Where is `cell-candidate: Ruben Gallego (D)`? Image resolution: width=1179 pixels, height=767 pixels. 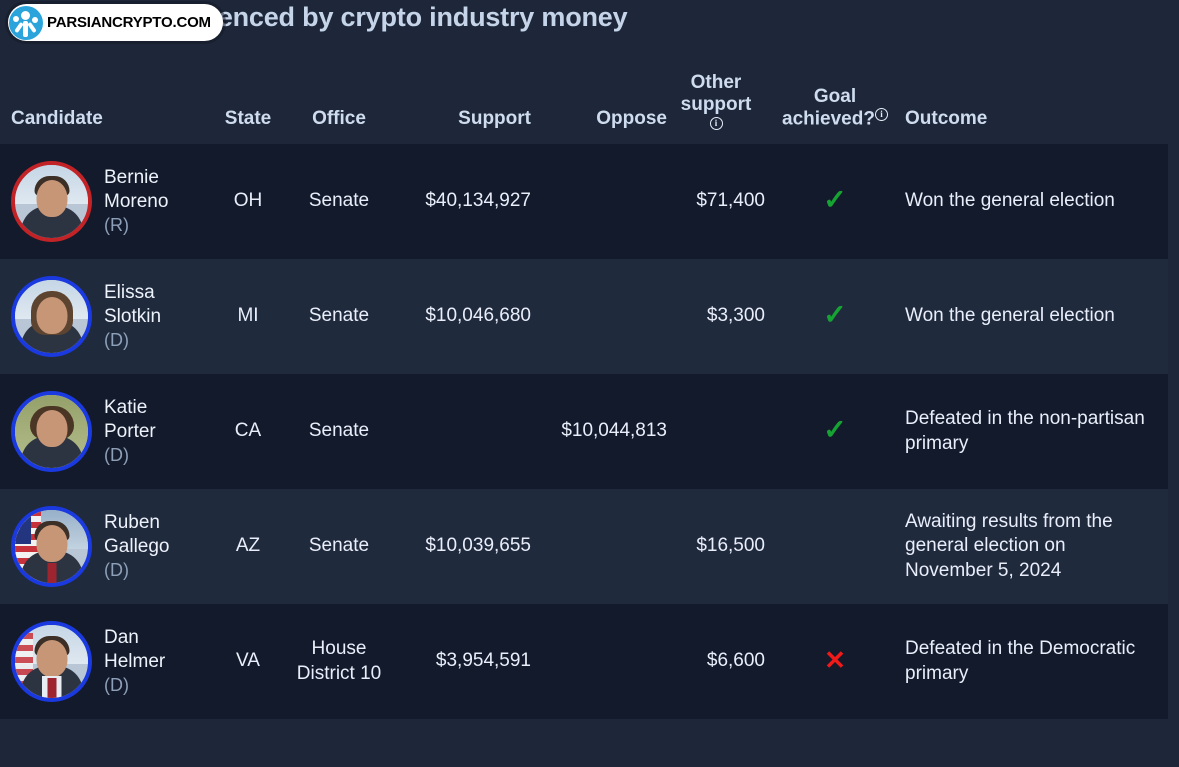 cell-candidate: Ruben Gallego (D) is located at coordinates (106, 546).